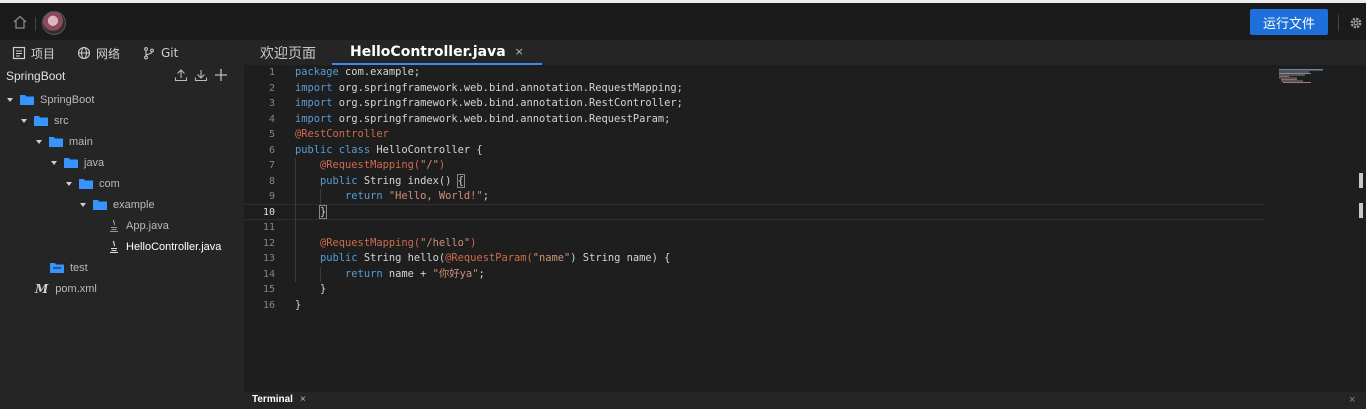  I want to click on editor-tabs: 欢迎页面 HelloController.java ×, so click(805, 52).